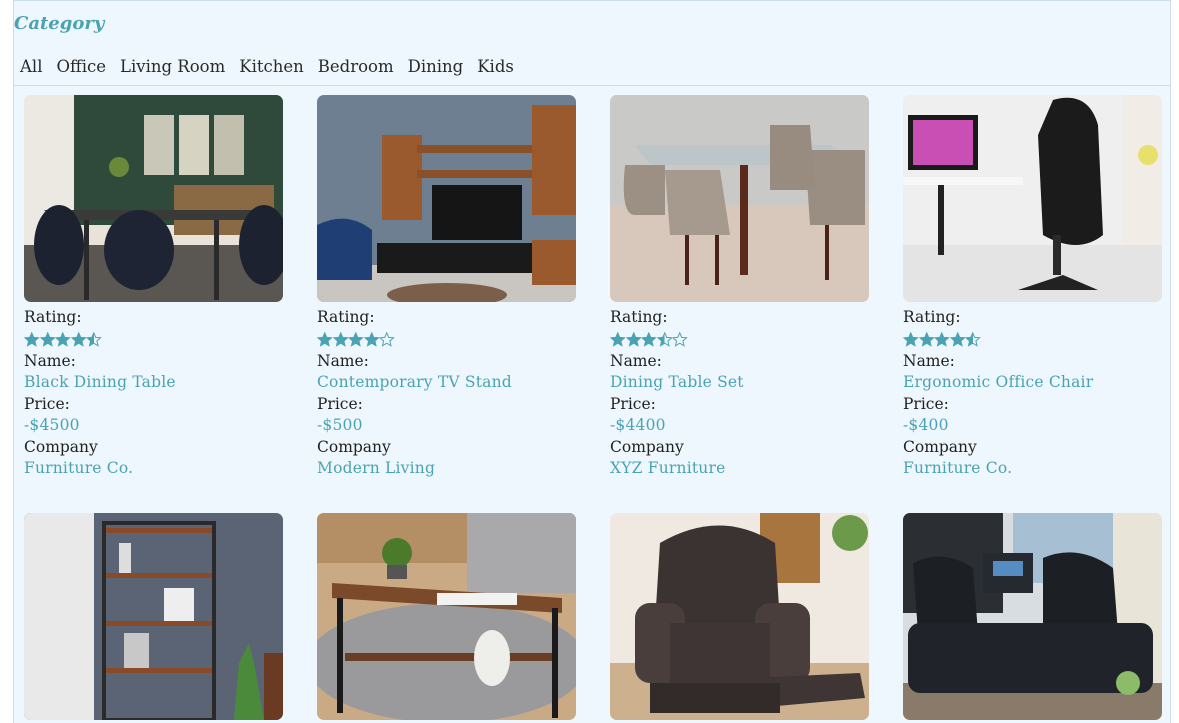 This screenshot has height=723, width=1179. I want to click on tv-stand-photo, so click(446, 198).